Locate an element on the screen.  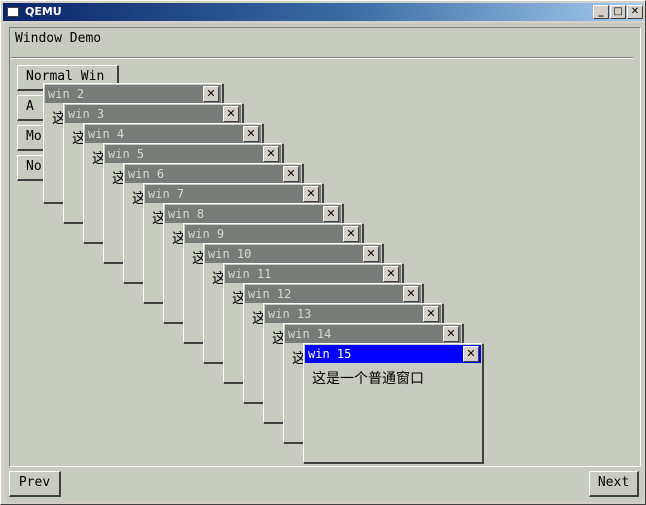
child-window-title: win 3 is located at coordinates (86, 114).